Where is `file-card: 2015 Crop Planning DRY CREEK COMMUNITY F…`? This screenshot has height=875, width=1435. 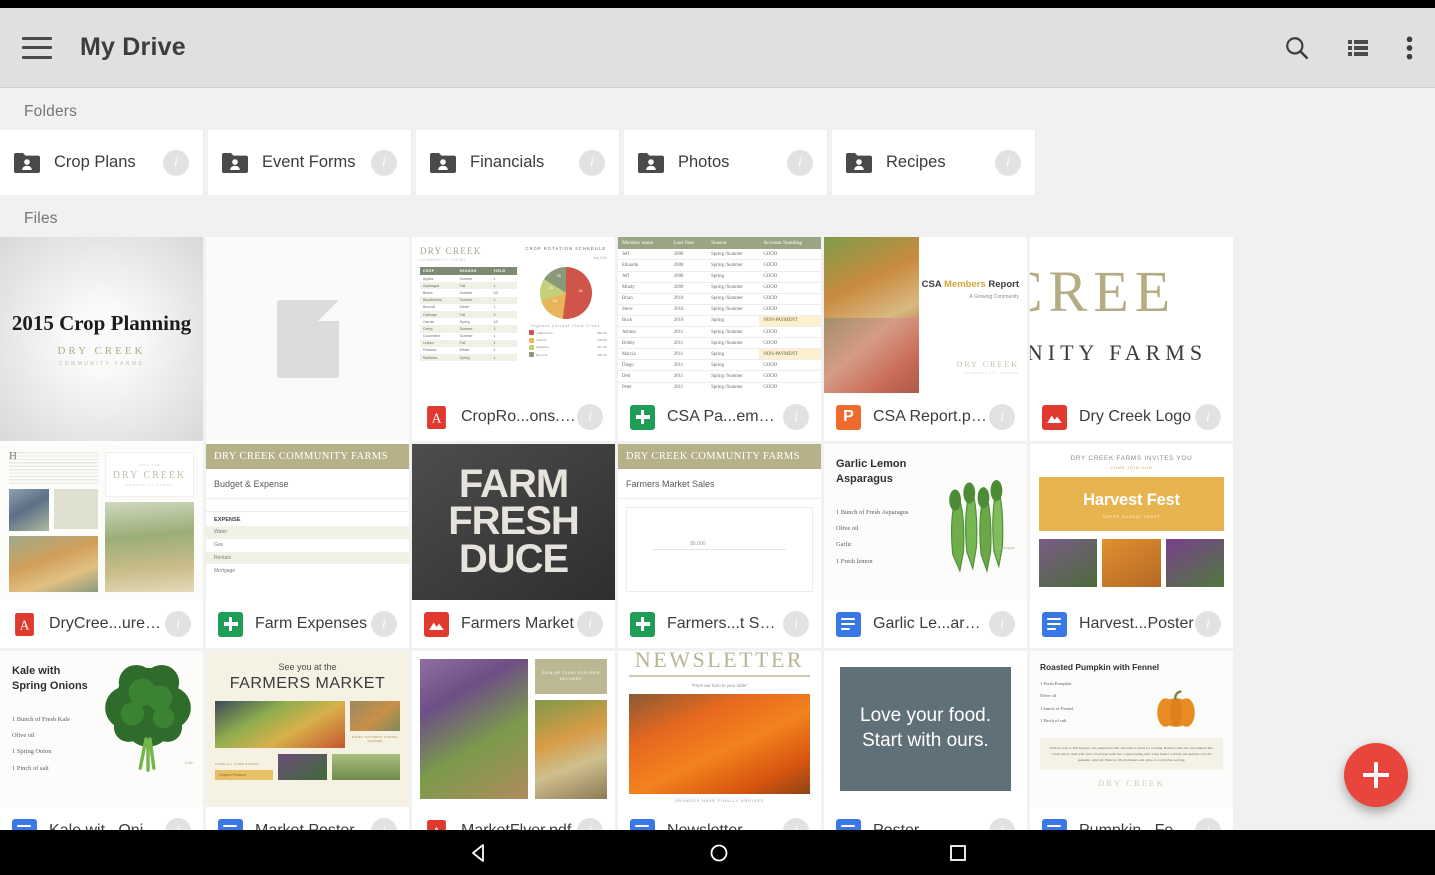
file-card: 2015 Crop Planning DRY CREEK COMMUNITY F… is located at coordinates (101, 363).